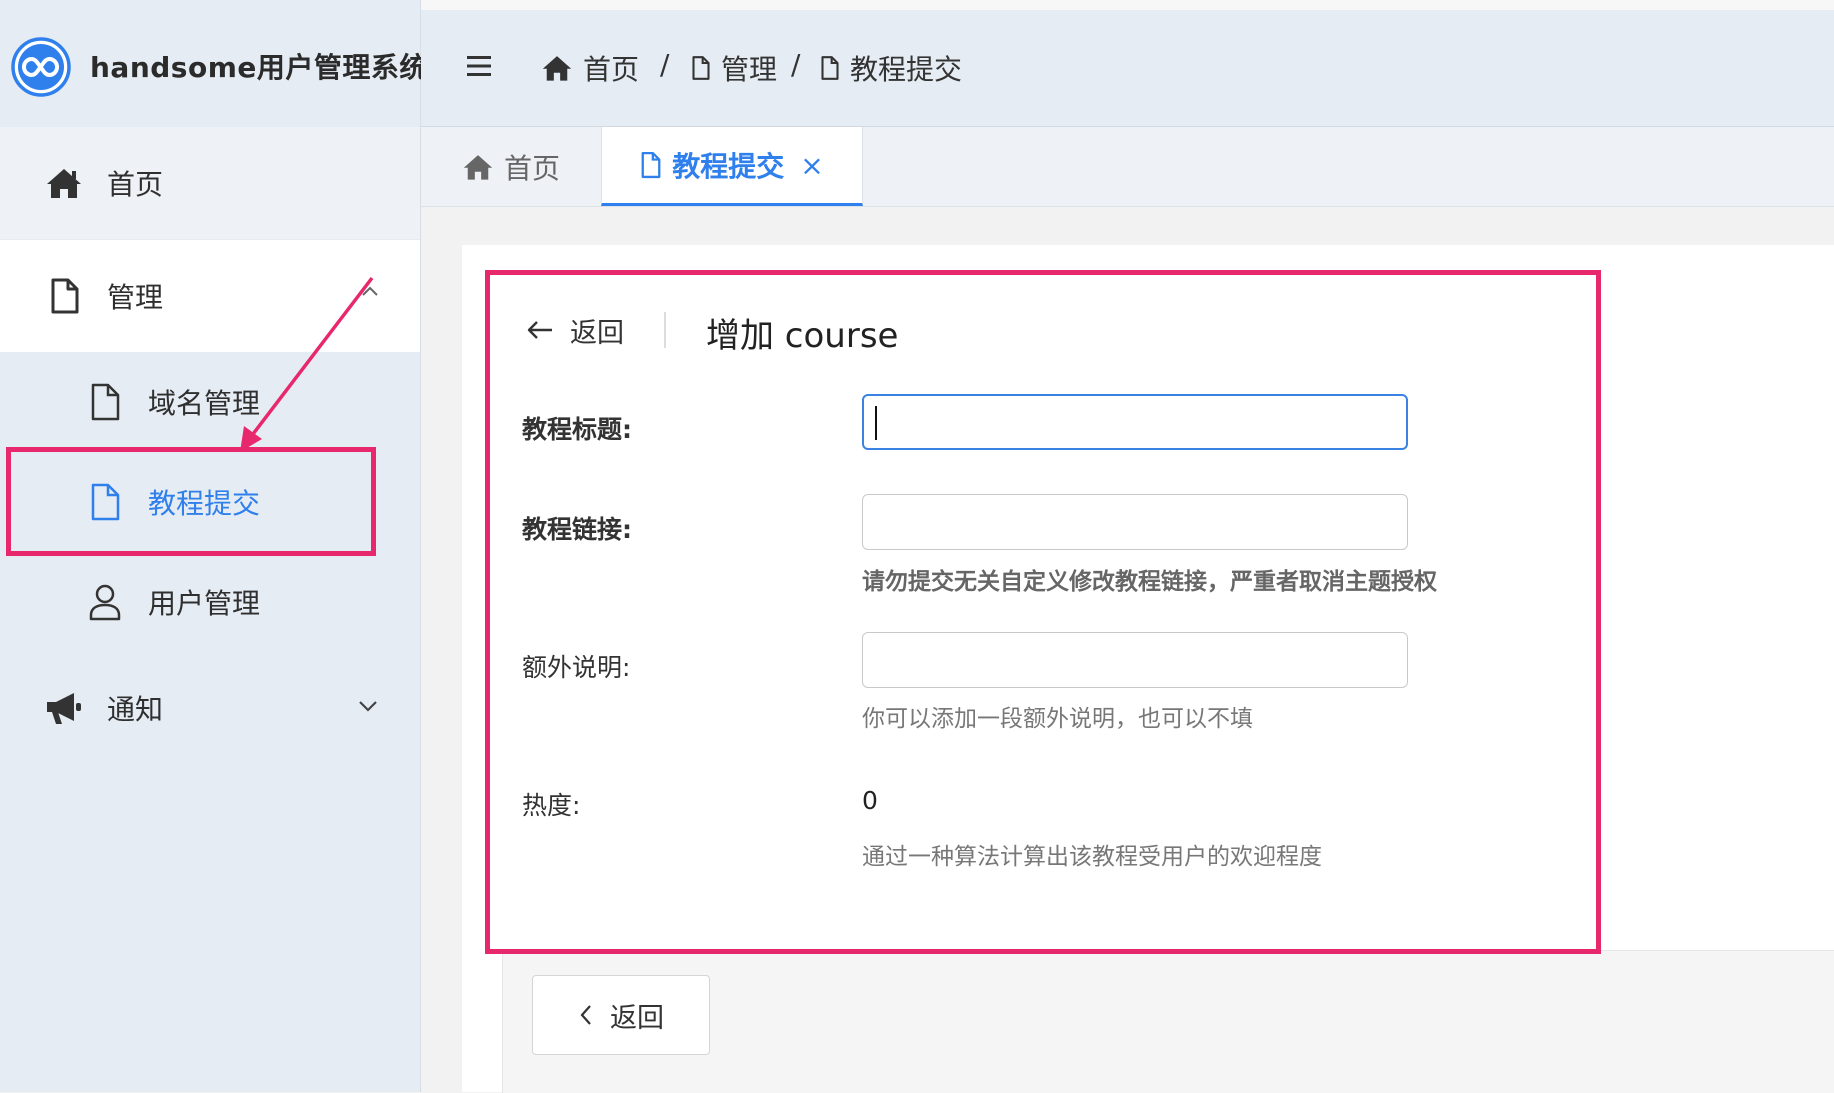 This screenshot has width=1834, height=1093. I want to click on heat-label: 热度:, so click(551, 805).